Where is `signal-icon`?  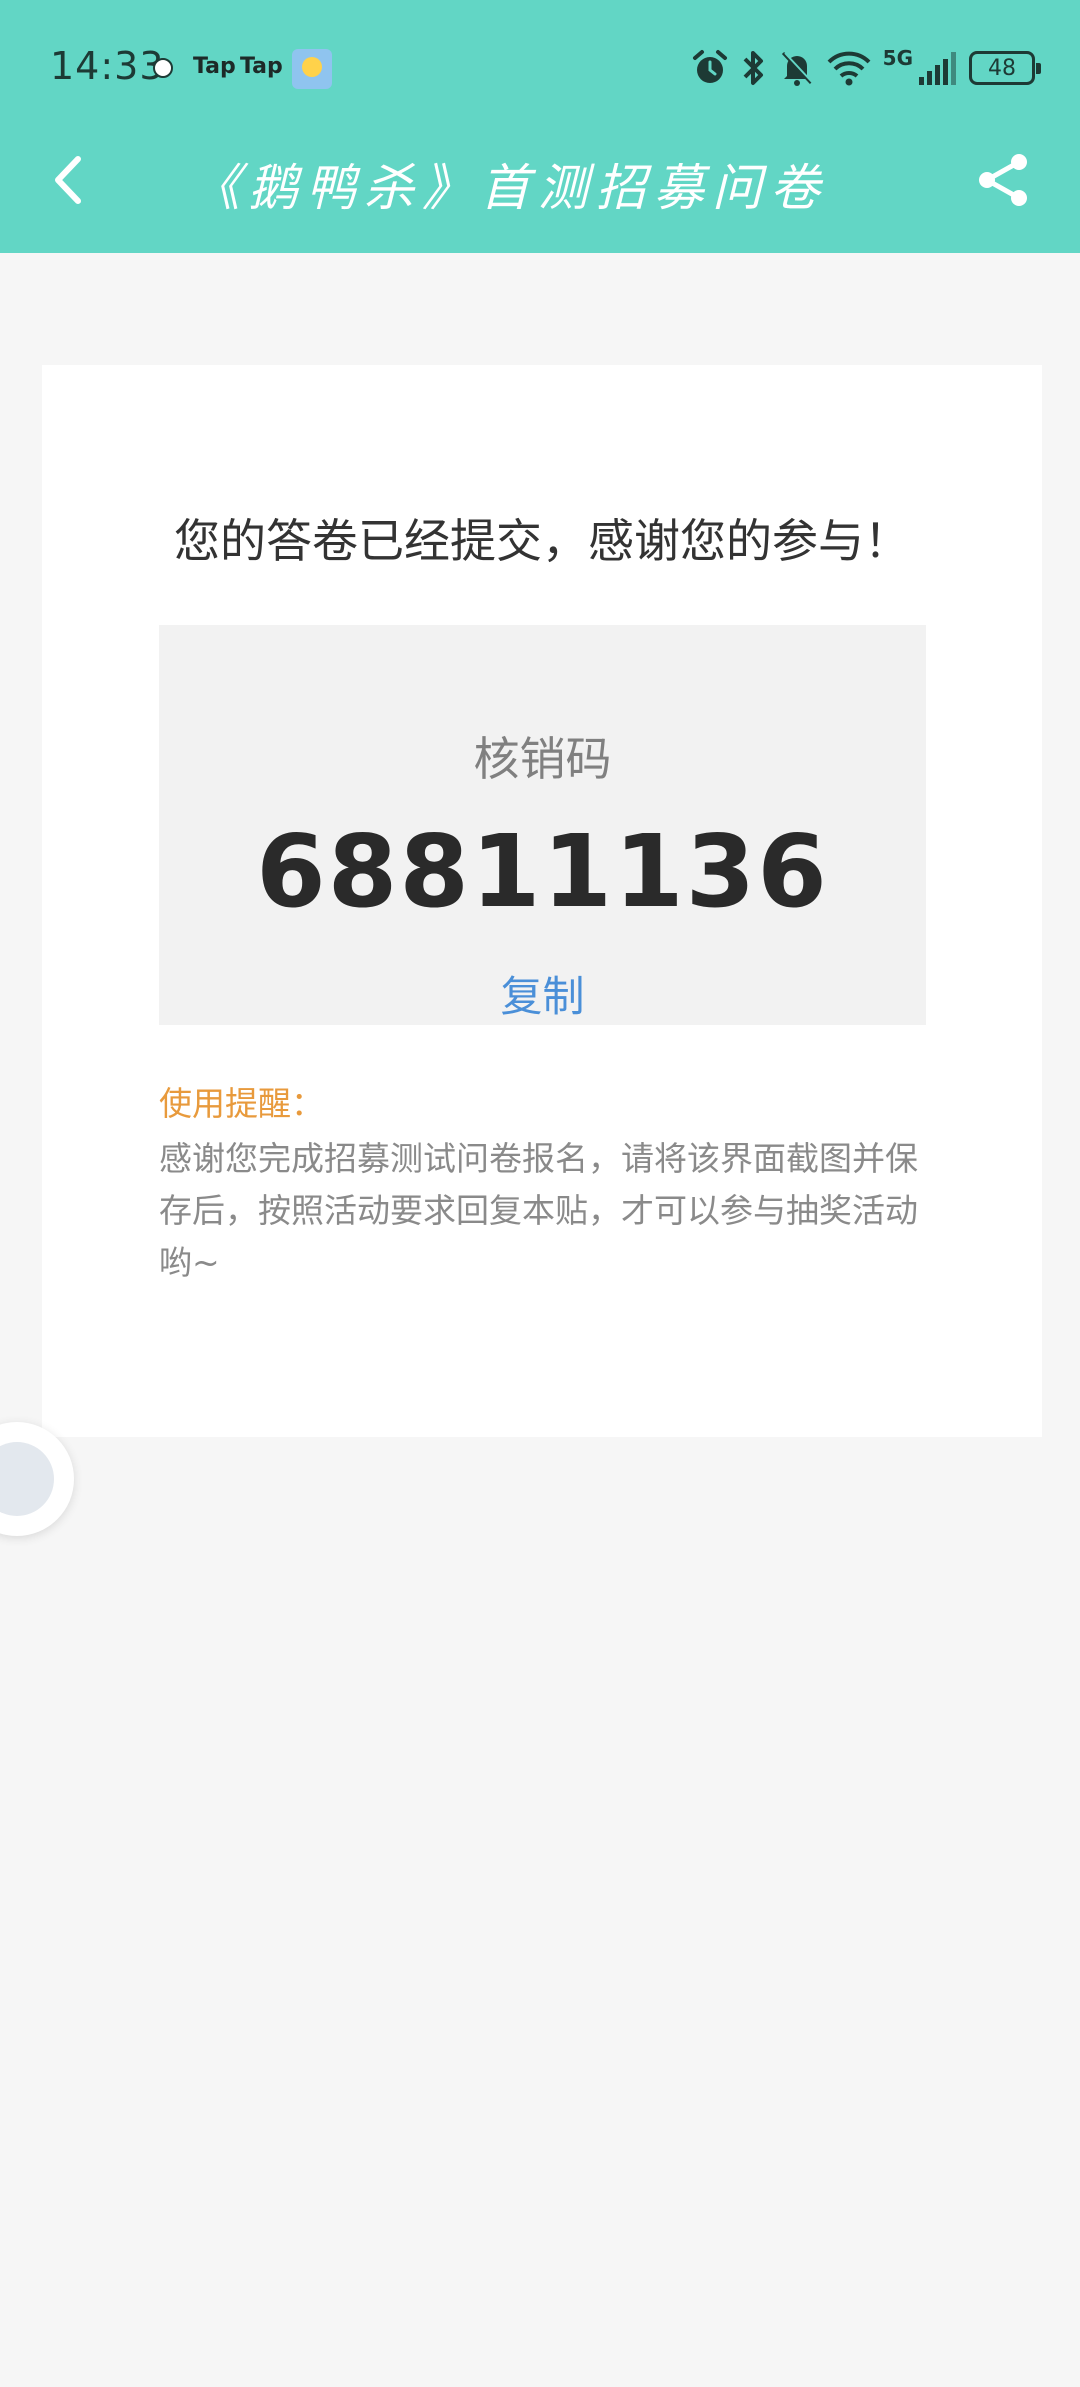
signal-icon is located at coordinates (937, 68).